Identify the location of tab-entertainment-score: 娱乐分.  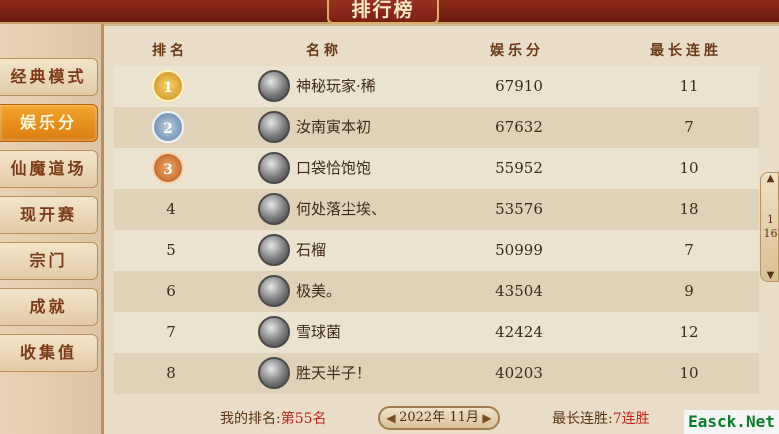
(49, 123).